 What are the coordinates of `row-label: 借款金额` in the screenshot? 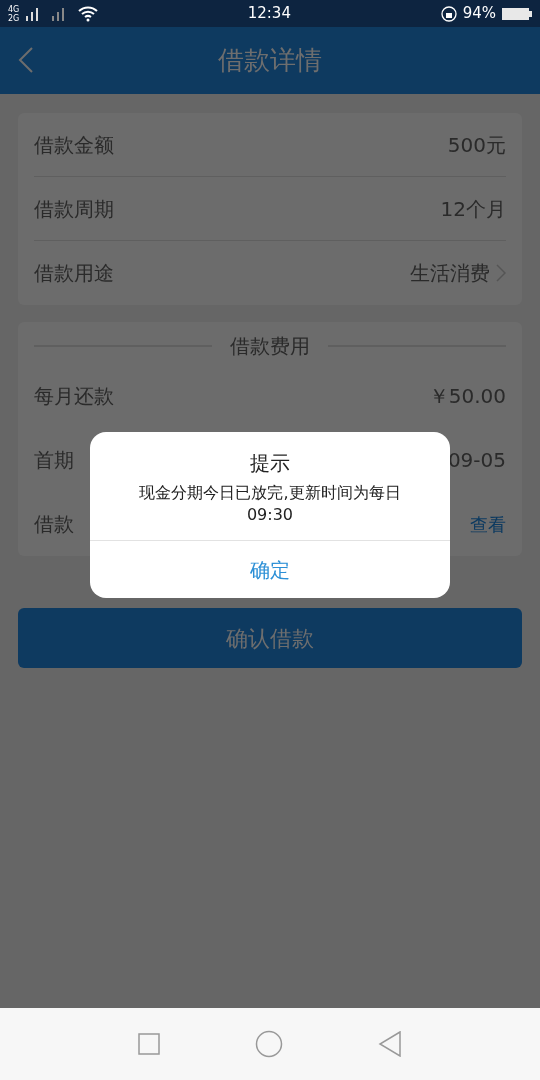 It's located at (74, 145).